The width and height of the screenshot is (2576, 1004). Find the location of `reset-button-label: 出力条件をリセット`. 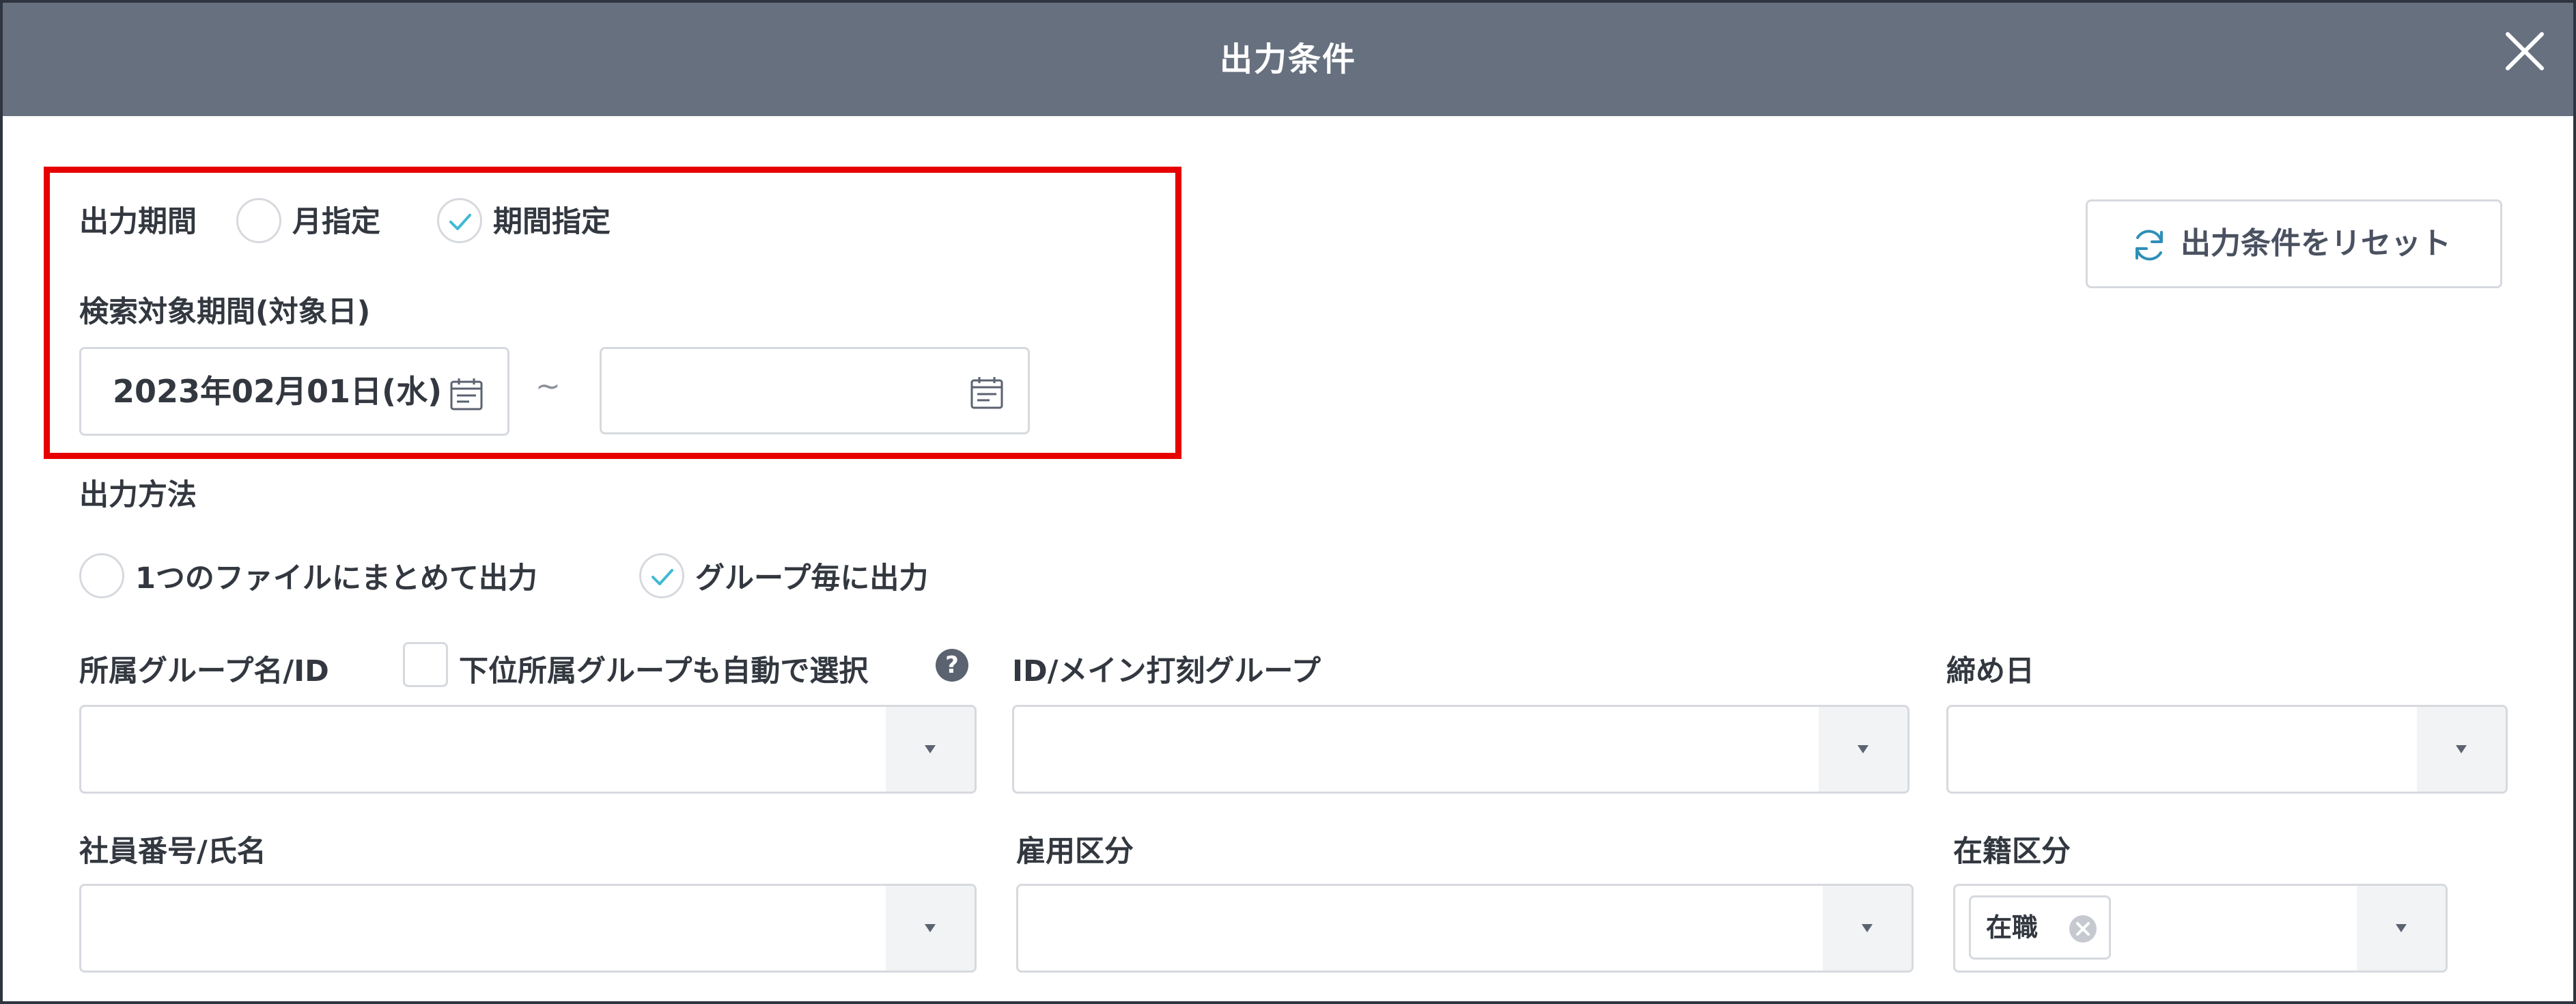

reset-button-label: 出力条件をリセット is located at coordinates (2316, 243).